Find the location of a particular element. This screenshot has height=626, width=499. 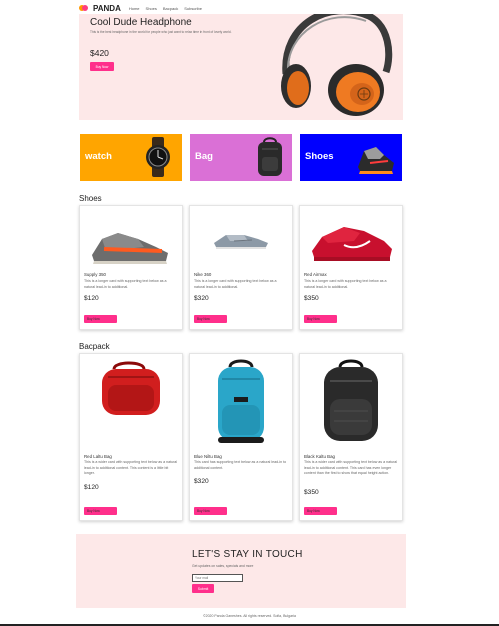

product-name: Nike 360 is located at coordinates (203, 274).